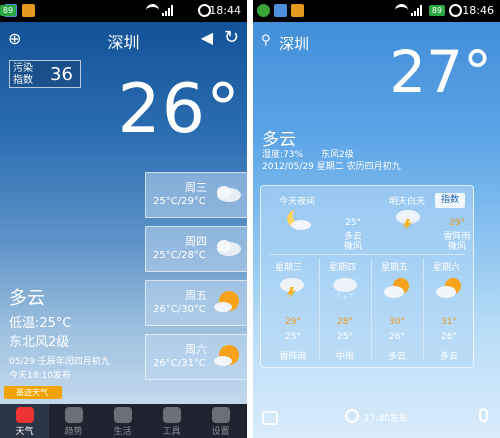 The width and height of the screenshot is (500, 438). What do you see at coordinates (263, 10) in the screenshot?
I see `chat-icon` at bounding box center [263, 10].